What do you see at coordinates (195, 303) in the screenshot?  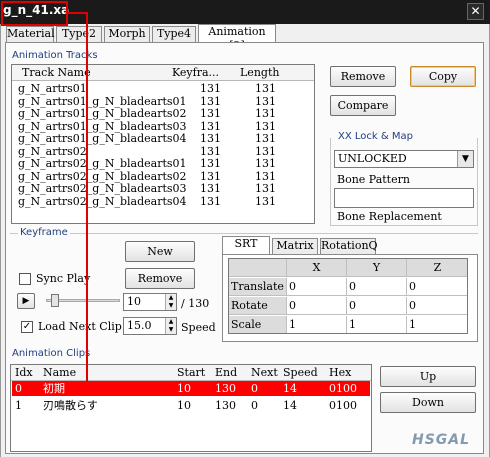 I see `frame-total: / 130` at bounding box center [195, 303].